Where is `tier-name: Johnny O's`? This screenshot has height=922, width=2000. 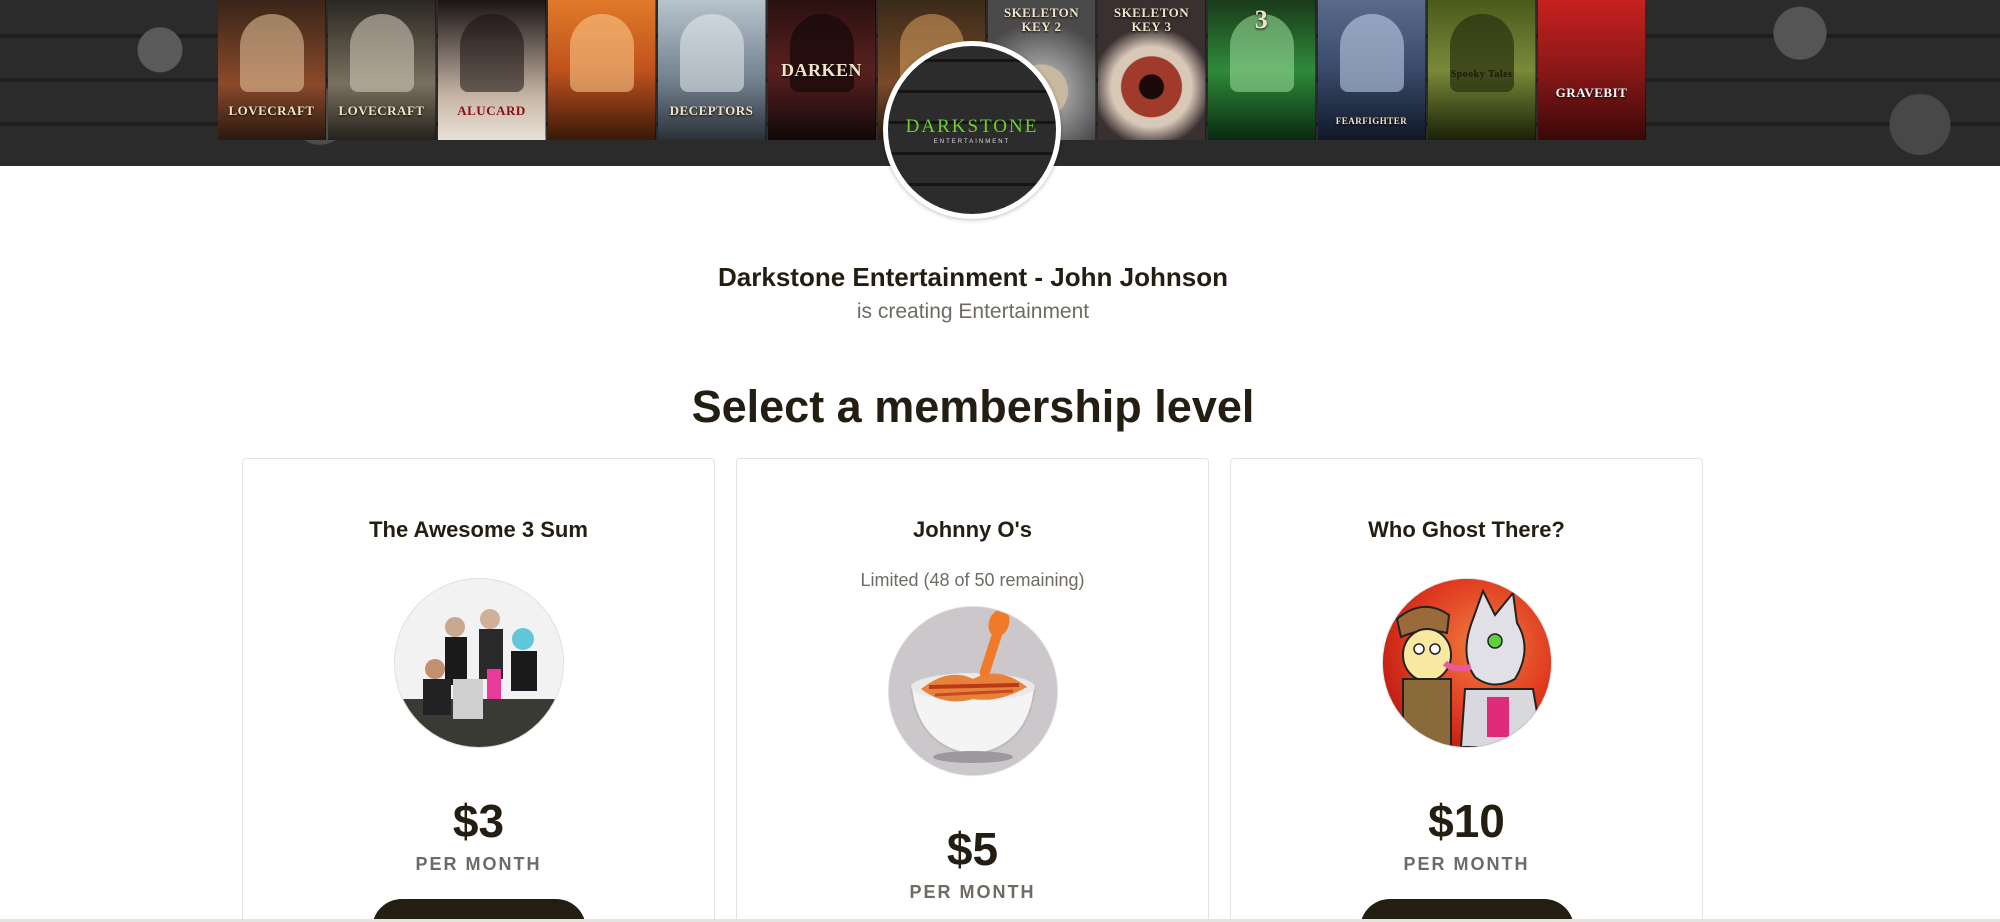
tier-name: Johnny O's is located at coordinates (972, 529).